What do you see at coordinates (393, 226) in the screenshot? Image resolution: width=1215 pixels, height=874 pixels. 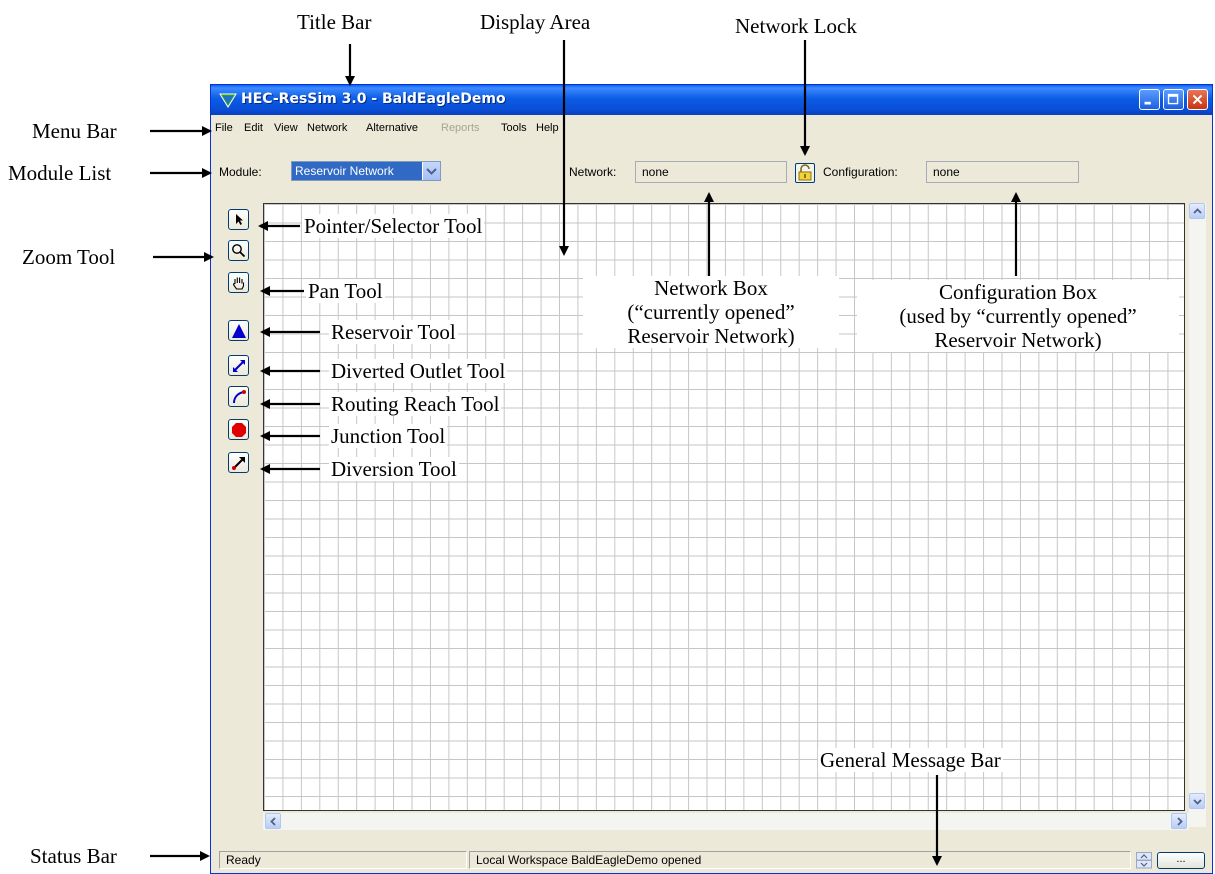 I see `callout-pointer-tool: Pointer/Selector Tool` at bounding box center [393, 226].